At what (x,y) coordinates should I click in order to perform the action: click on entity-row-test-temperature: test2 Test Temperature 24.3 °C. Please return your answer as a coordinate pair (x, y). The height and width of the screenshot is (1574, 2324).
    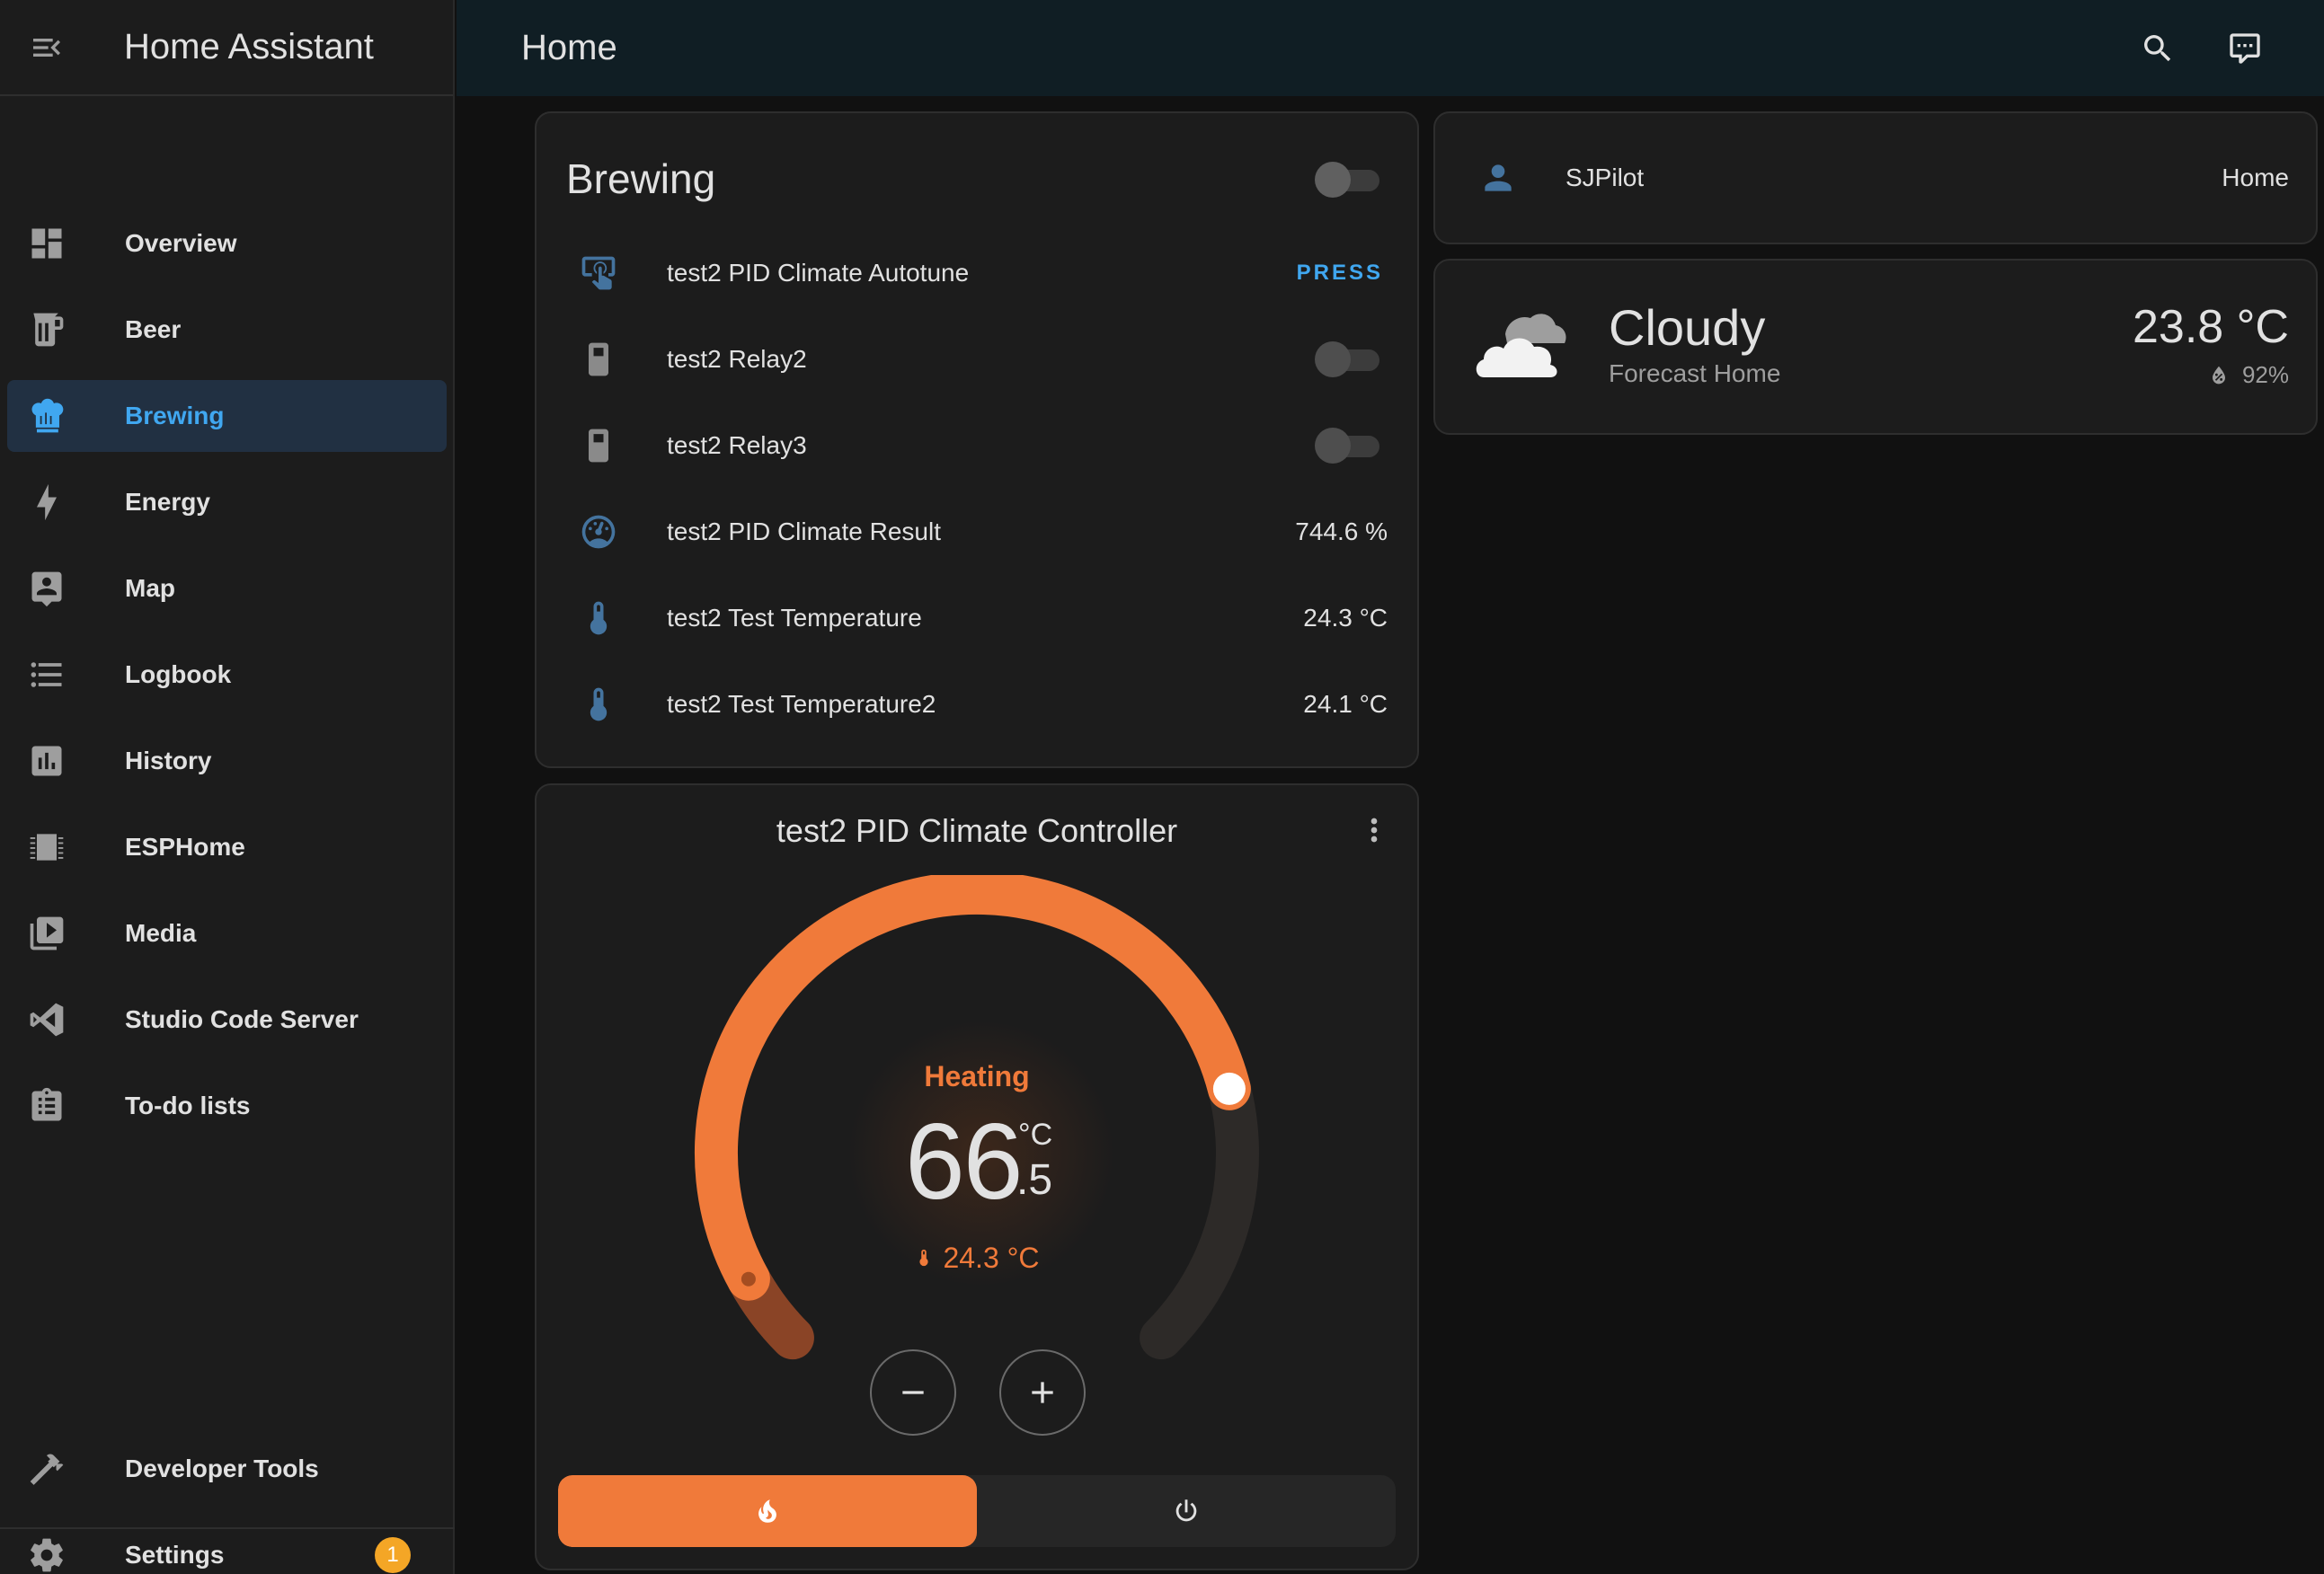
    Looking at the image, I should click on (977, 618).